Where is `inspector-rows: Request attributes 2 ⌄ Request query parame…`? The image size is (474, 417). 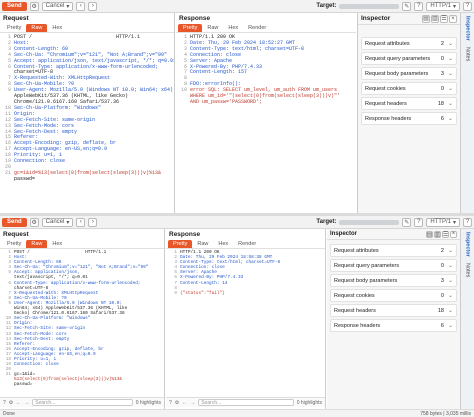 inspector-rows: Request attributes 2 ⌄ Request query parame… is located at coordinates (409, 75).